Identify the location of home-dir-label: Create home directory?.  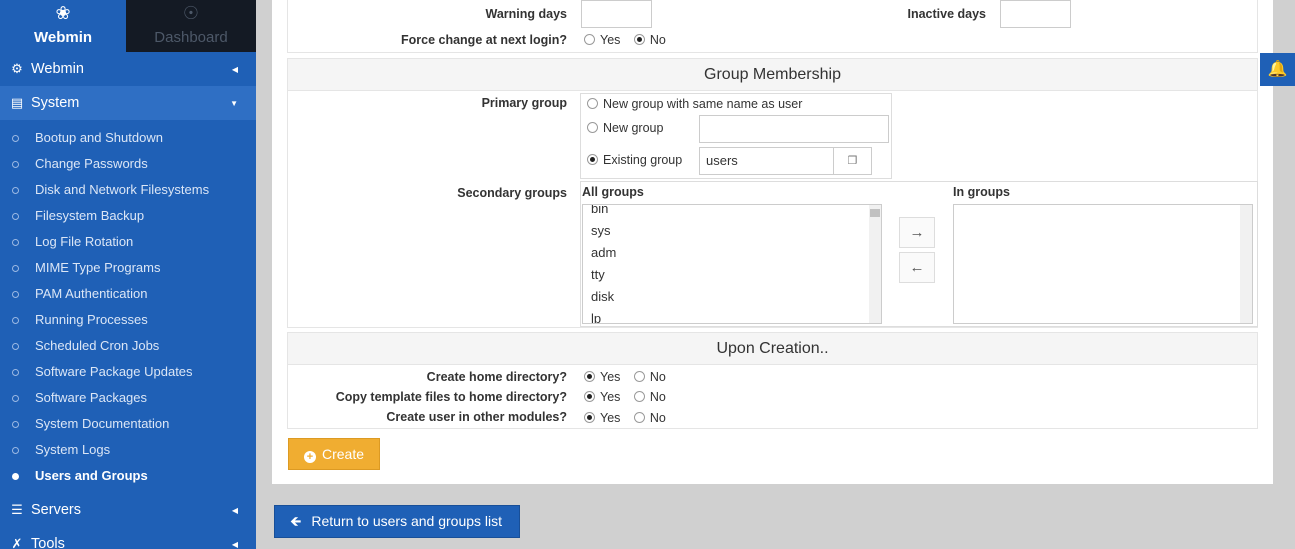
(496, 377).